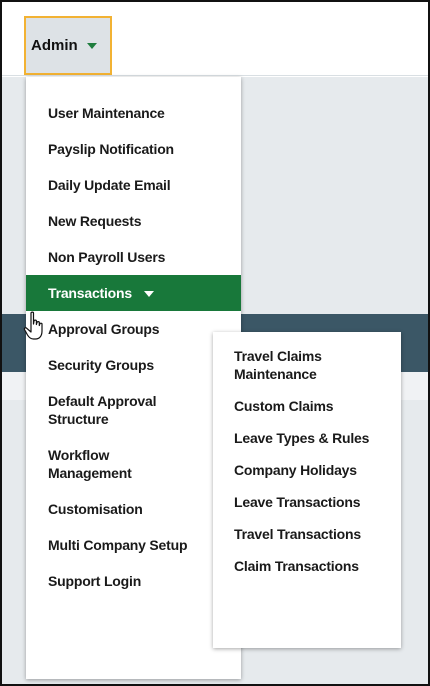 The image size is (430, 686). I want to click on menu-item-support-login: Support Login, so click(133, 581).